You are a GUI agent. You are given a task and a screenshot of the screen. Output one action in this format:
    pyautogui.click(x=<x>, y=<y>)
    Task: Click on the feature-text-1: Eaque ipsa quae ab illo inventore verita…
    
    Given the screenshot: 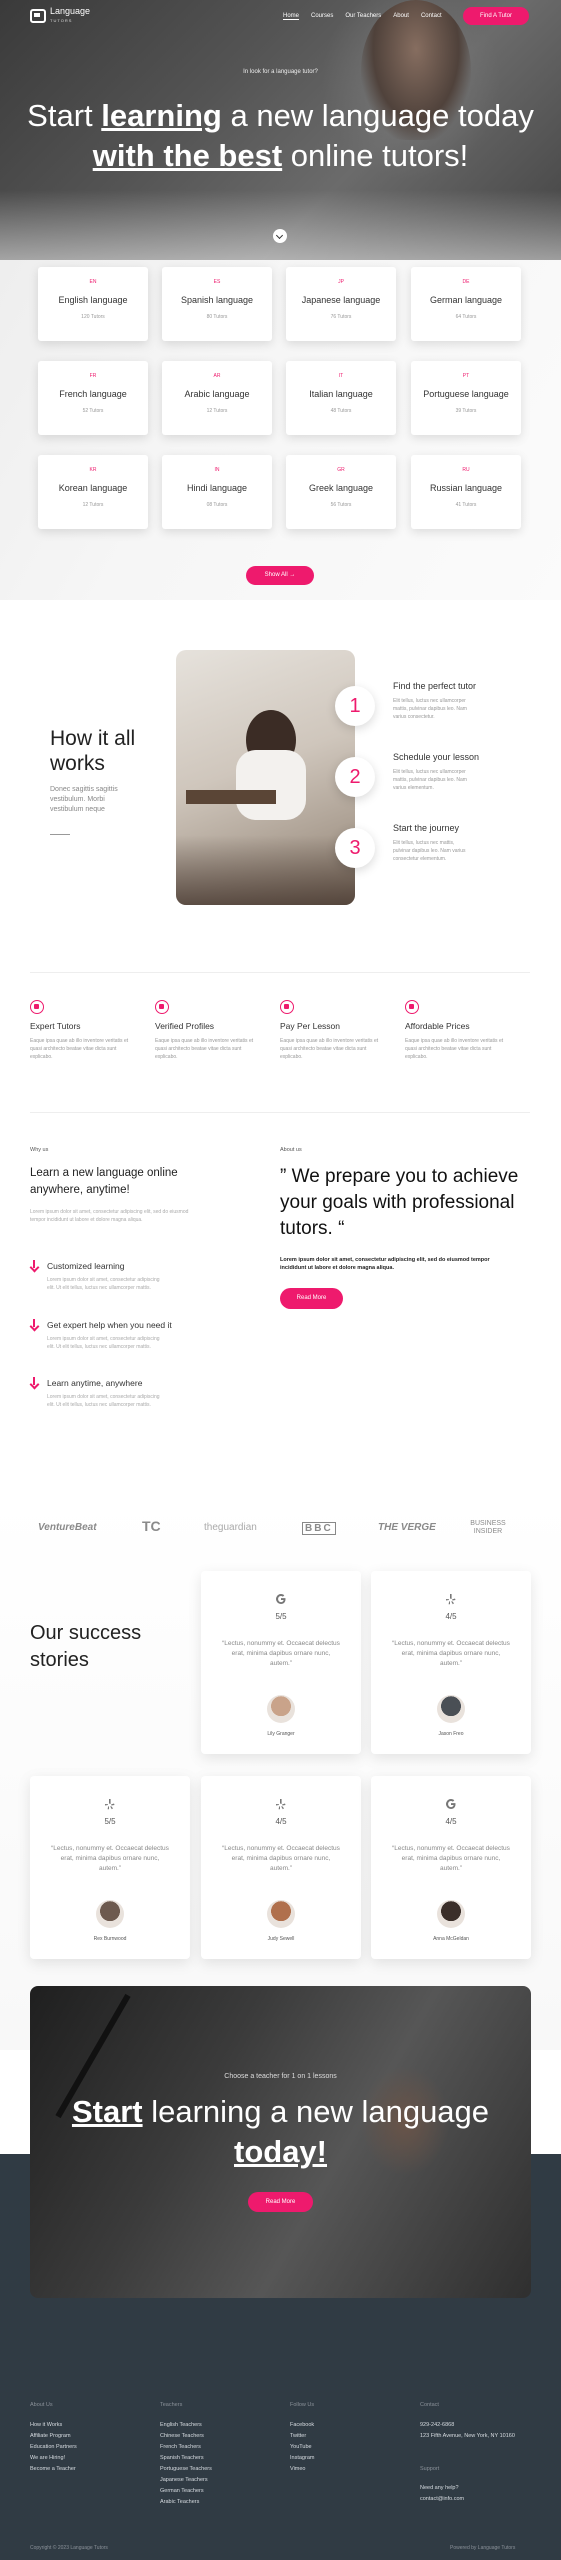 What is the action you would take?
    pyautogui.click(x=79, y=1049)
    